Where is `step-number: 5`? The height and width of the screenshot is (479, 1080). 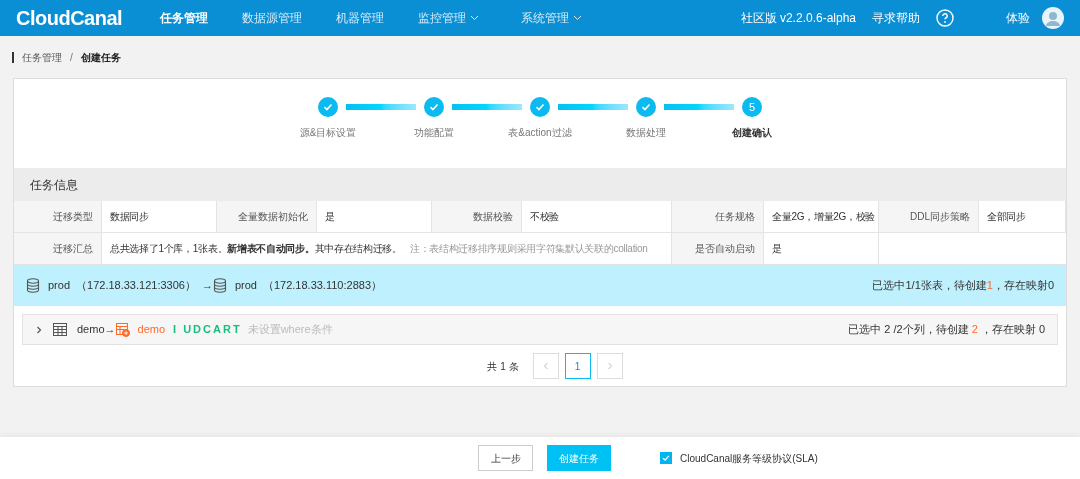
step-number: 5 is located at coordinates (752, 107).